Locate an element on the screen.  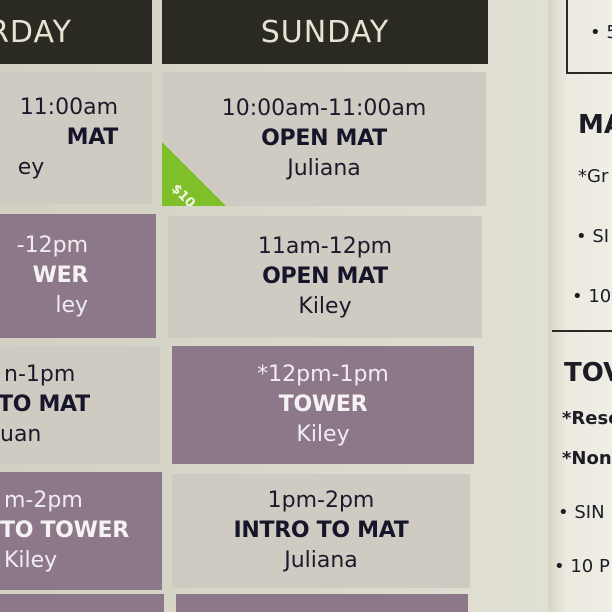
slot-time: *12pm-1pm is located at coordinates (323, 374).